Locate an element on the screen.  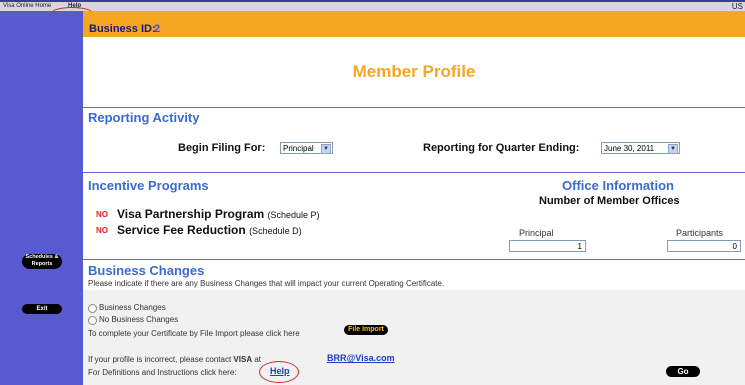
participants-label: Participants is located at coordinates (700, 233).